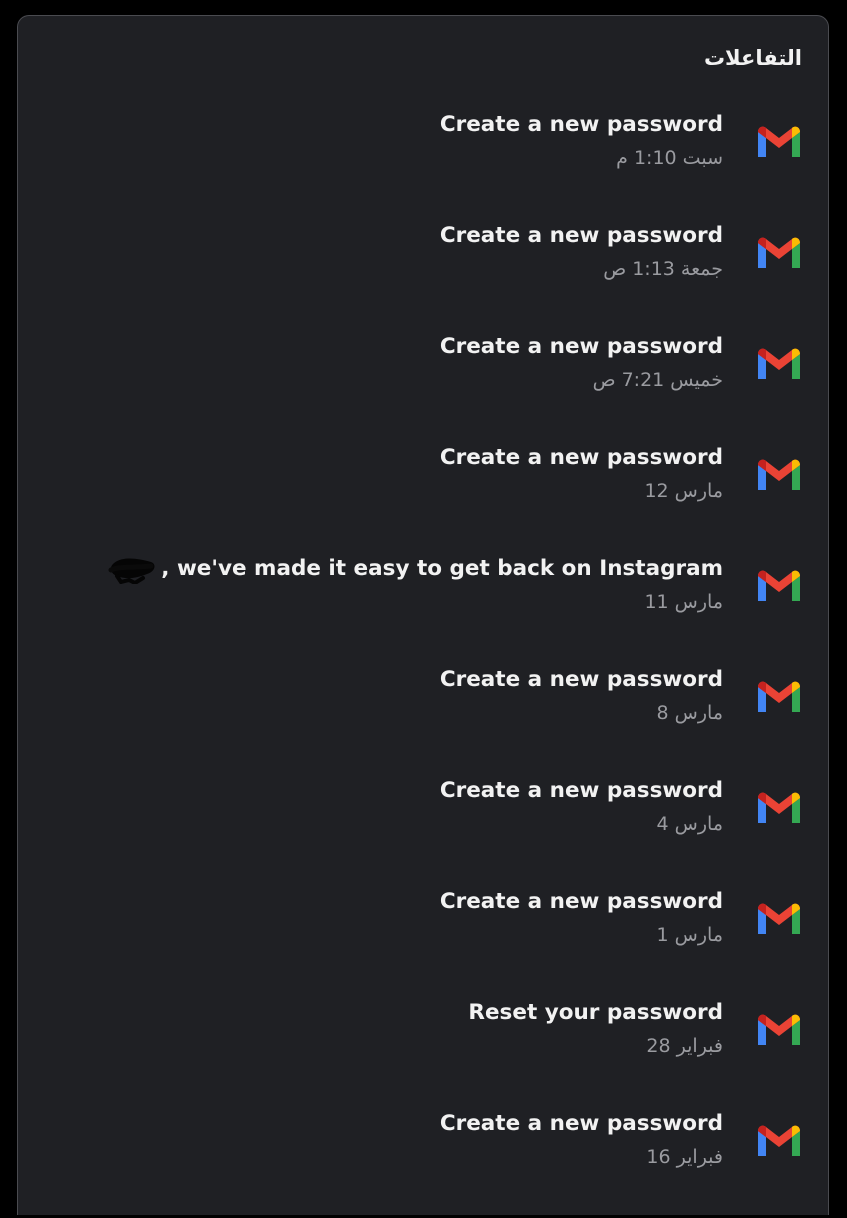  I want to click on list-item: Create a new password جمعة 1:13 ص, so click(423, 274).